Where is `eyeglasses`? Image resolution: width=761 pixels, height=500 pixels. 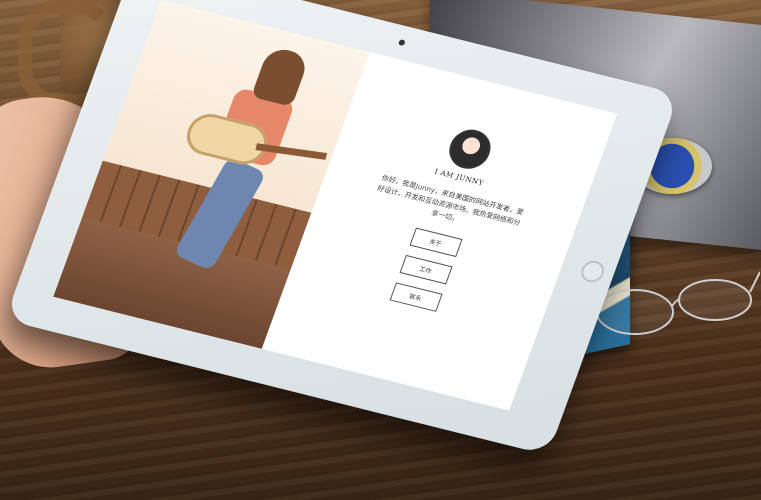 eyeglasses is located at coordinates (678, 303).